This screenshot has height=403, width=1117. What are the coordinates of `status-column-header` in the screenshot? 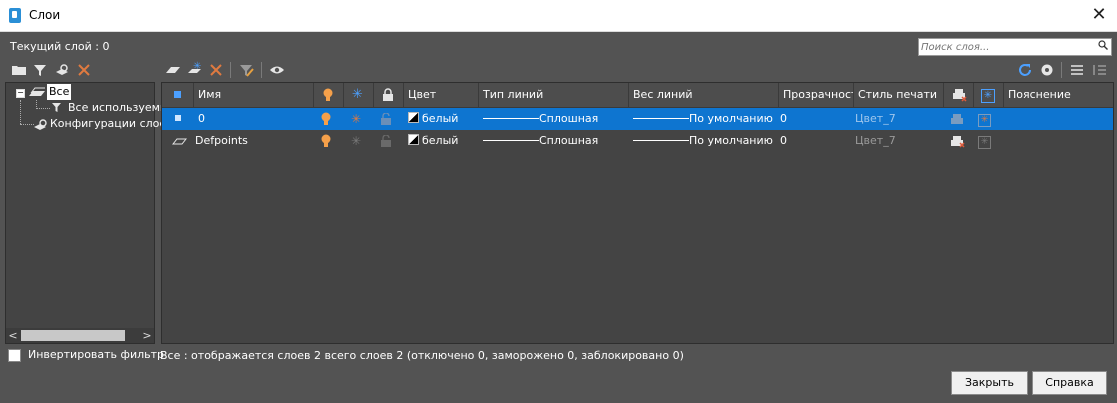 It's located at (178, 95).